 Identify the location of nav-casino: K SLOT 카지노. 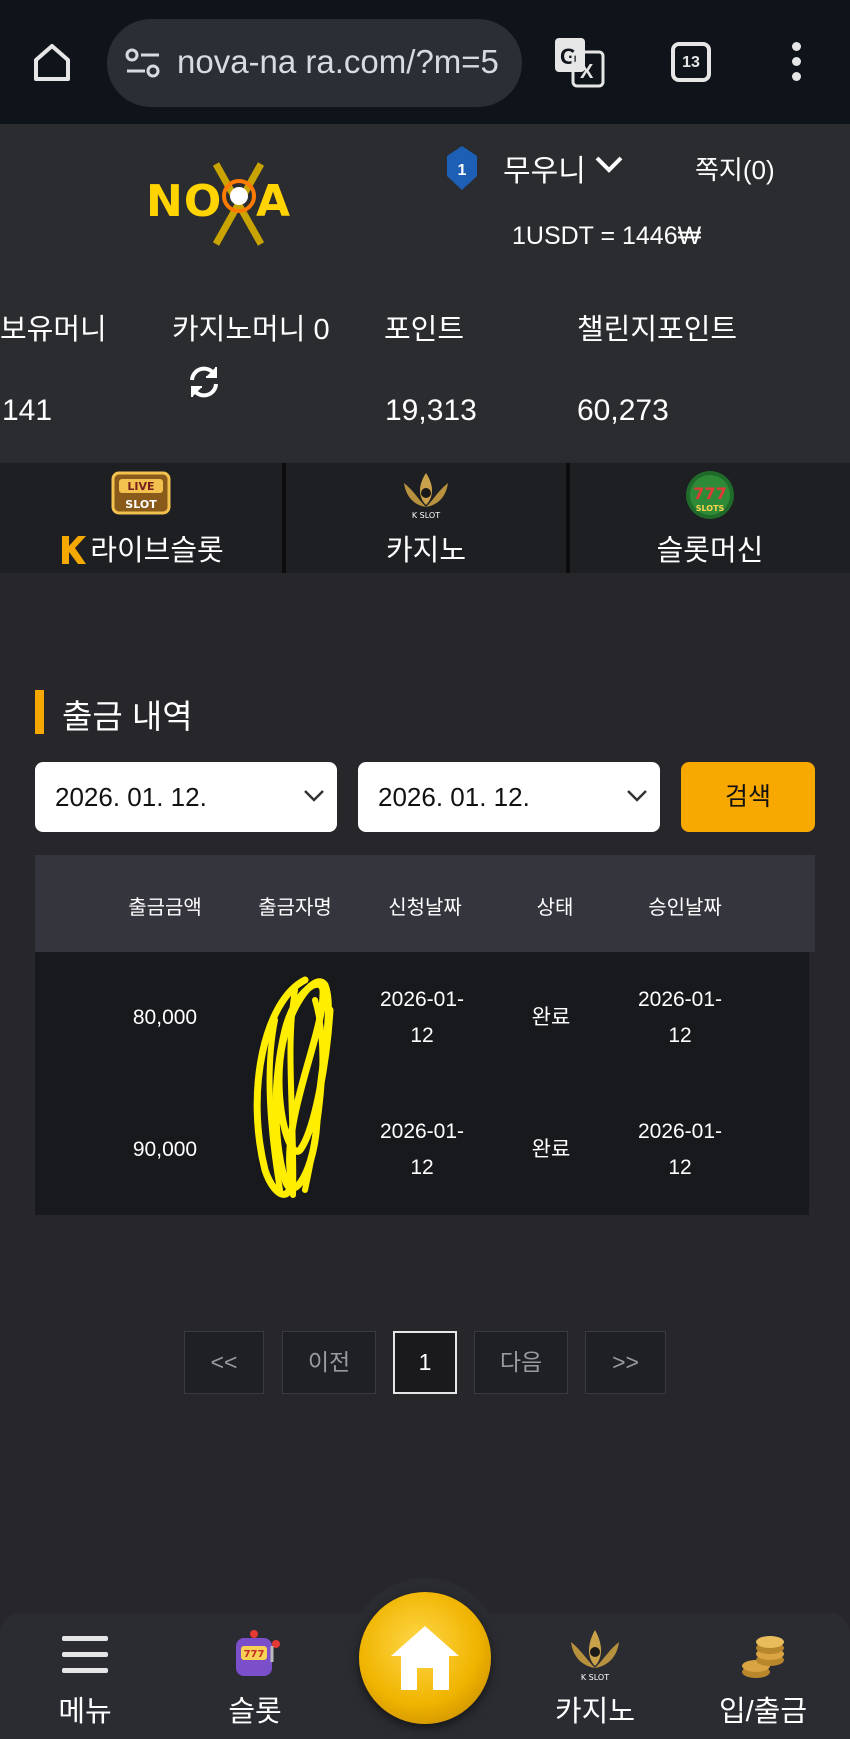
(595, 1678).